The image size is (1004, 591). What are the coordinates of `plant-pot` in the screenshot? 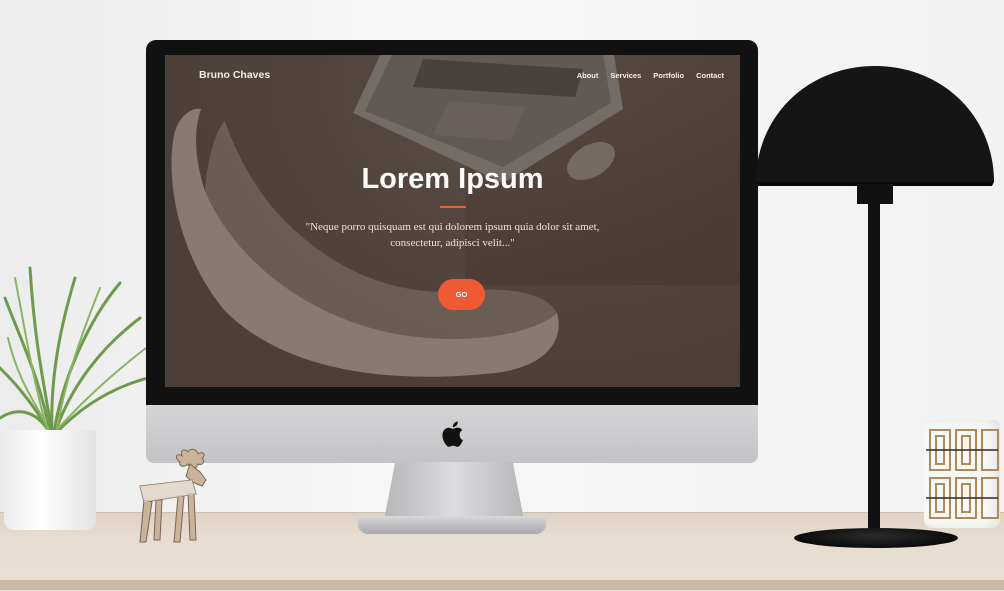 It's located at (50, 480).